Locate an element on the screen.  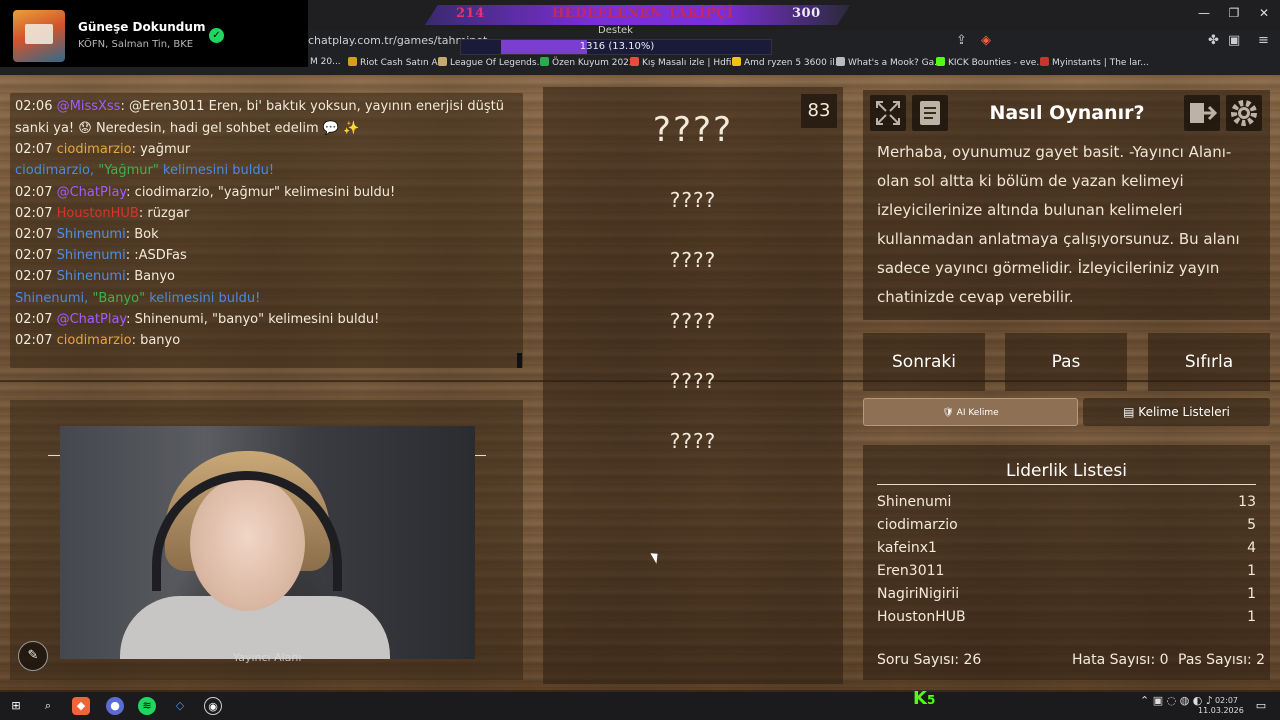
gear-icon is located at coordinates (1244, 113).